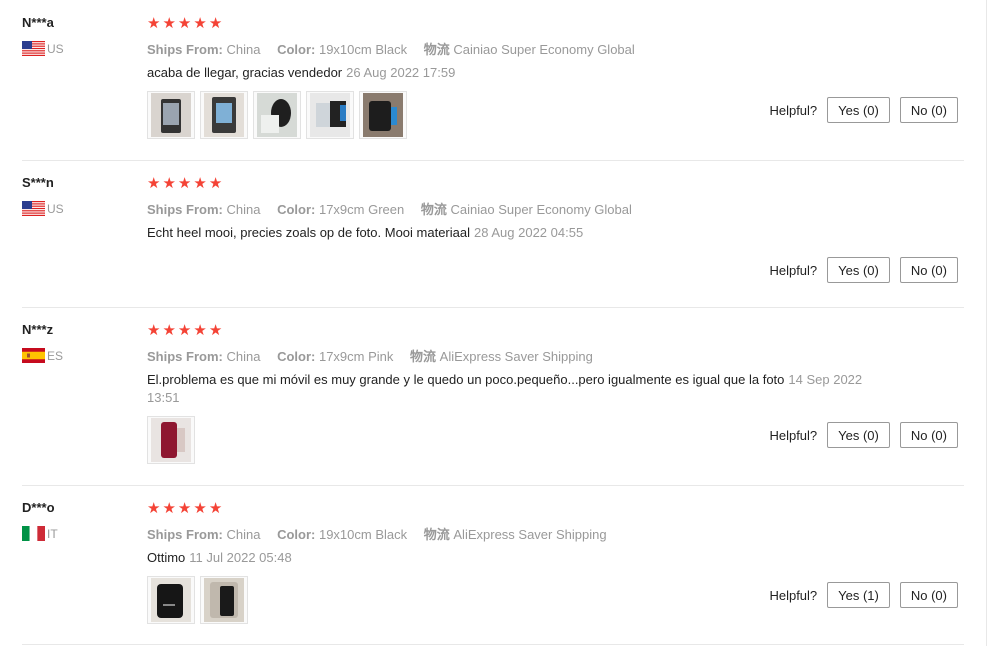  What do you see at coordinates (38, 329) in the screenshot?
I see `reviewer-name: N***z` at bounding box center [38, 329].